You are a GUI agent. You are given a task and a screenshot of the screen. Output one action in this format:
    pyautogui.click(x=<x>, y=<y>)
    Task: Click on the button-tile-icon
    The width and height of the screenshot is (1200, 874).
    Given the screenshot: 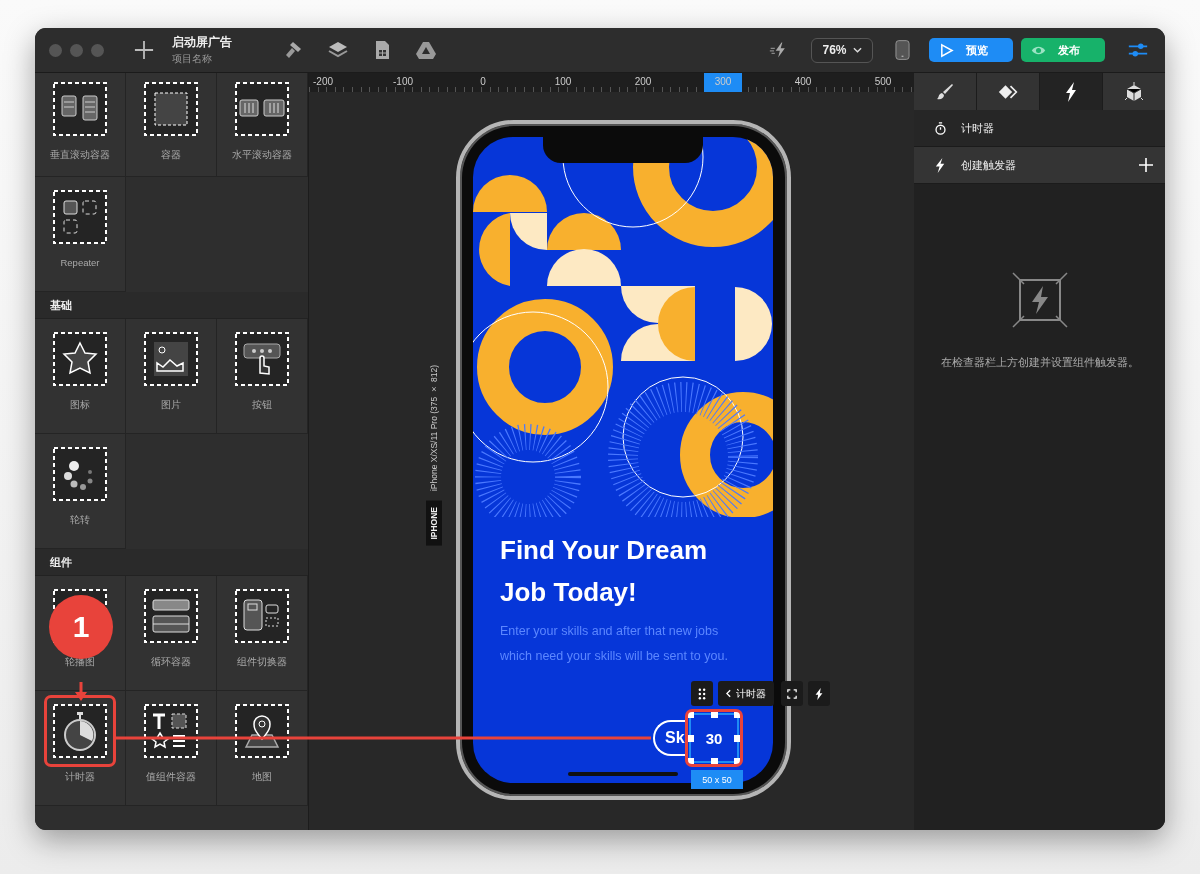 What is the action you would take?
    pyautogui.click(x=262, y=359)
    